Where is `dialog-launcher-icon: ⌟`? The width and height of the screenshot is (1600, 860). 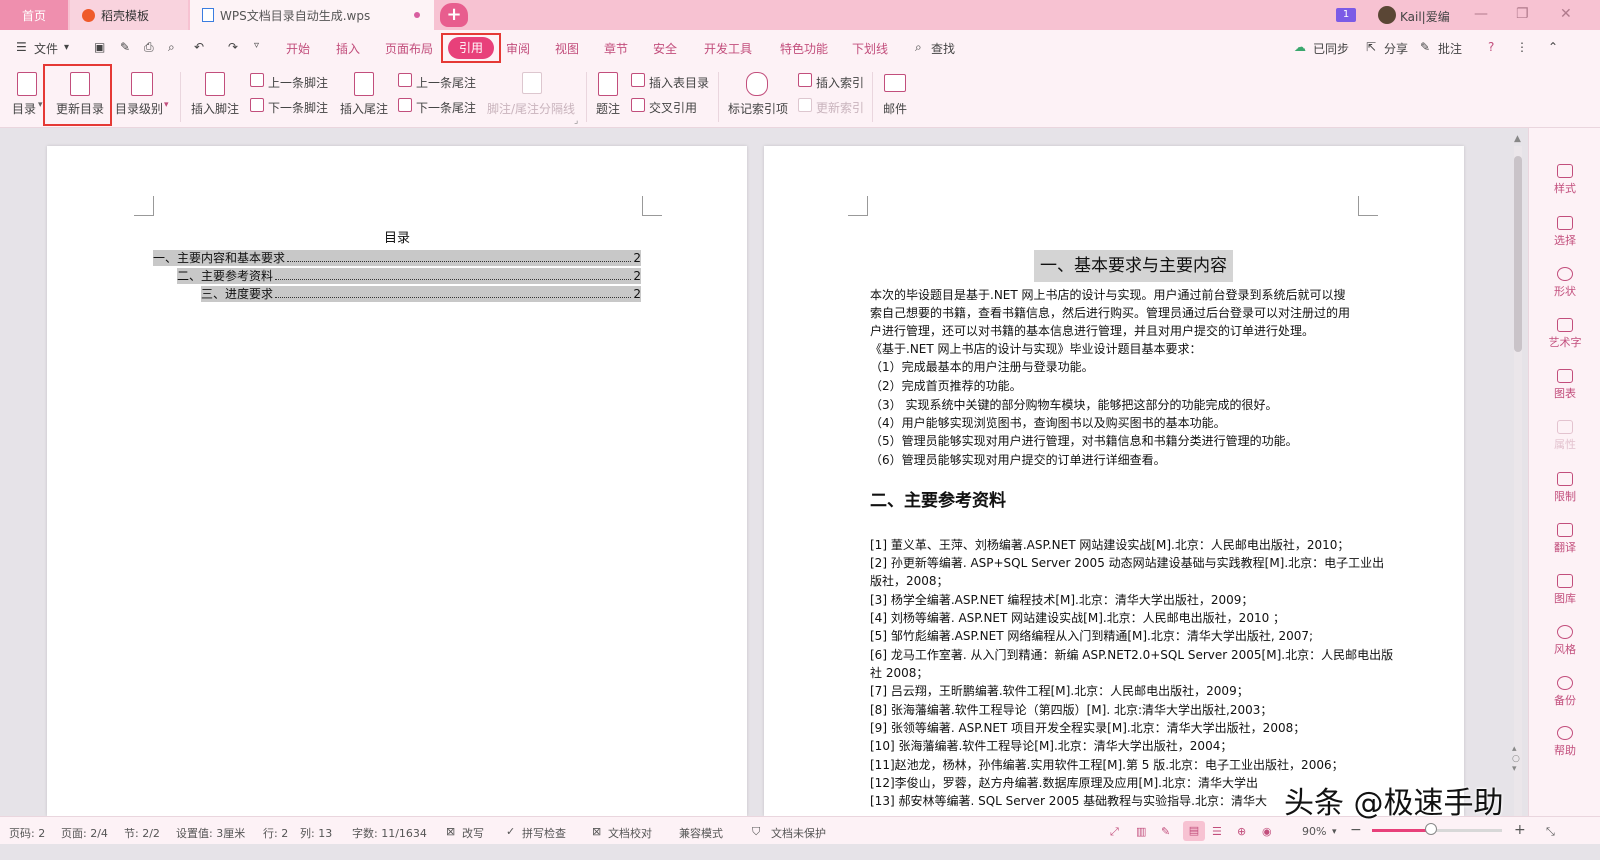 dialog-launcher-icon: ⌟ is located at coordinates (576, 121).